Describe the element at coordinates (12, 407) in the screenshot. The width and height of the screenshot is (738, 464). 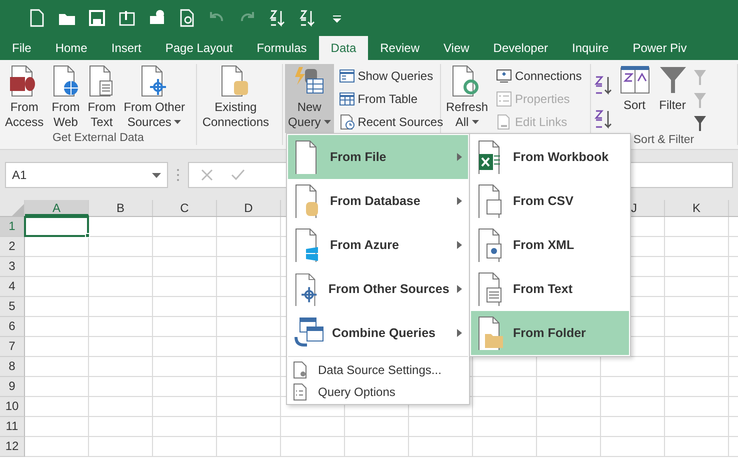
I see `row-header: 10` at that location.